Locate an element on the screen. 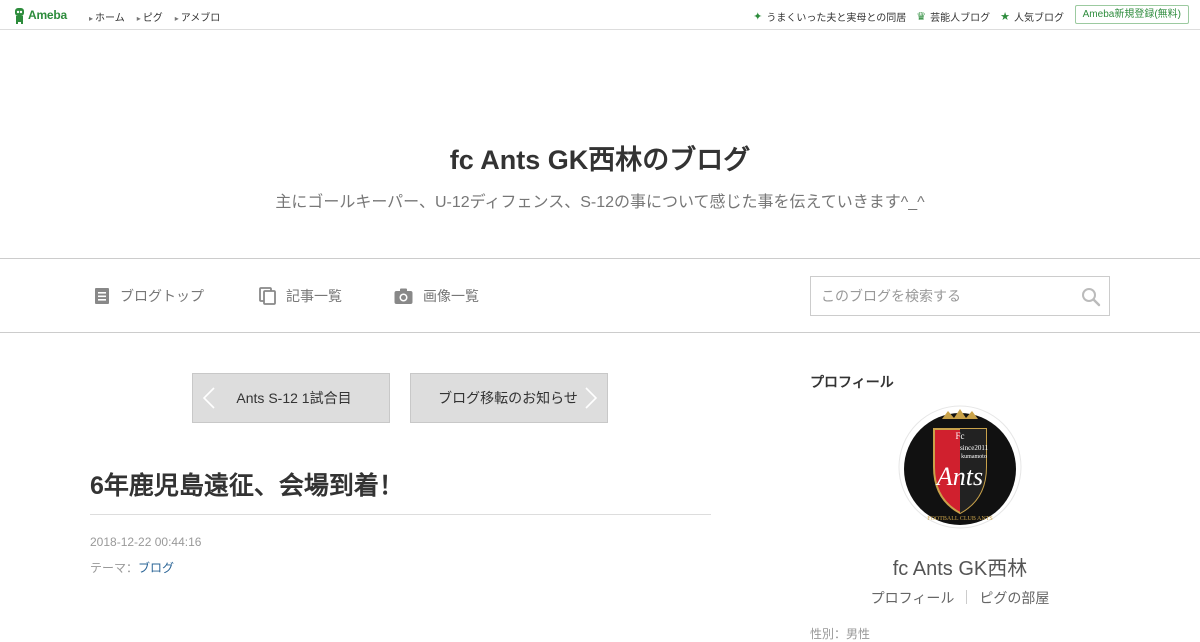  entry-divider is located at coordinates (400, 514).